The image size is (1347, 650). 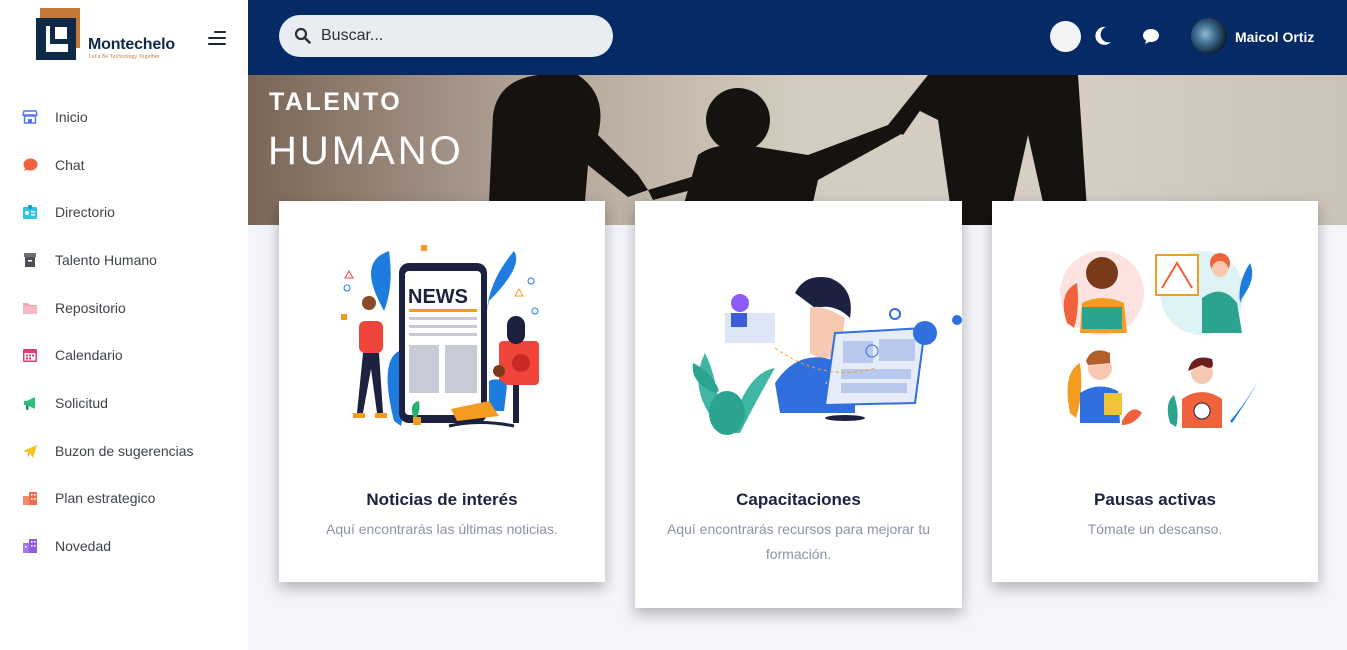 What do you see at coordinates (1274, 37) in the screenshot?
I see `user-name: Maicol Ortiz` at bounding box center [1274, 37].